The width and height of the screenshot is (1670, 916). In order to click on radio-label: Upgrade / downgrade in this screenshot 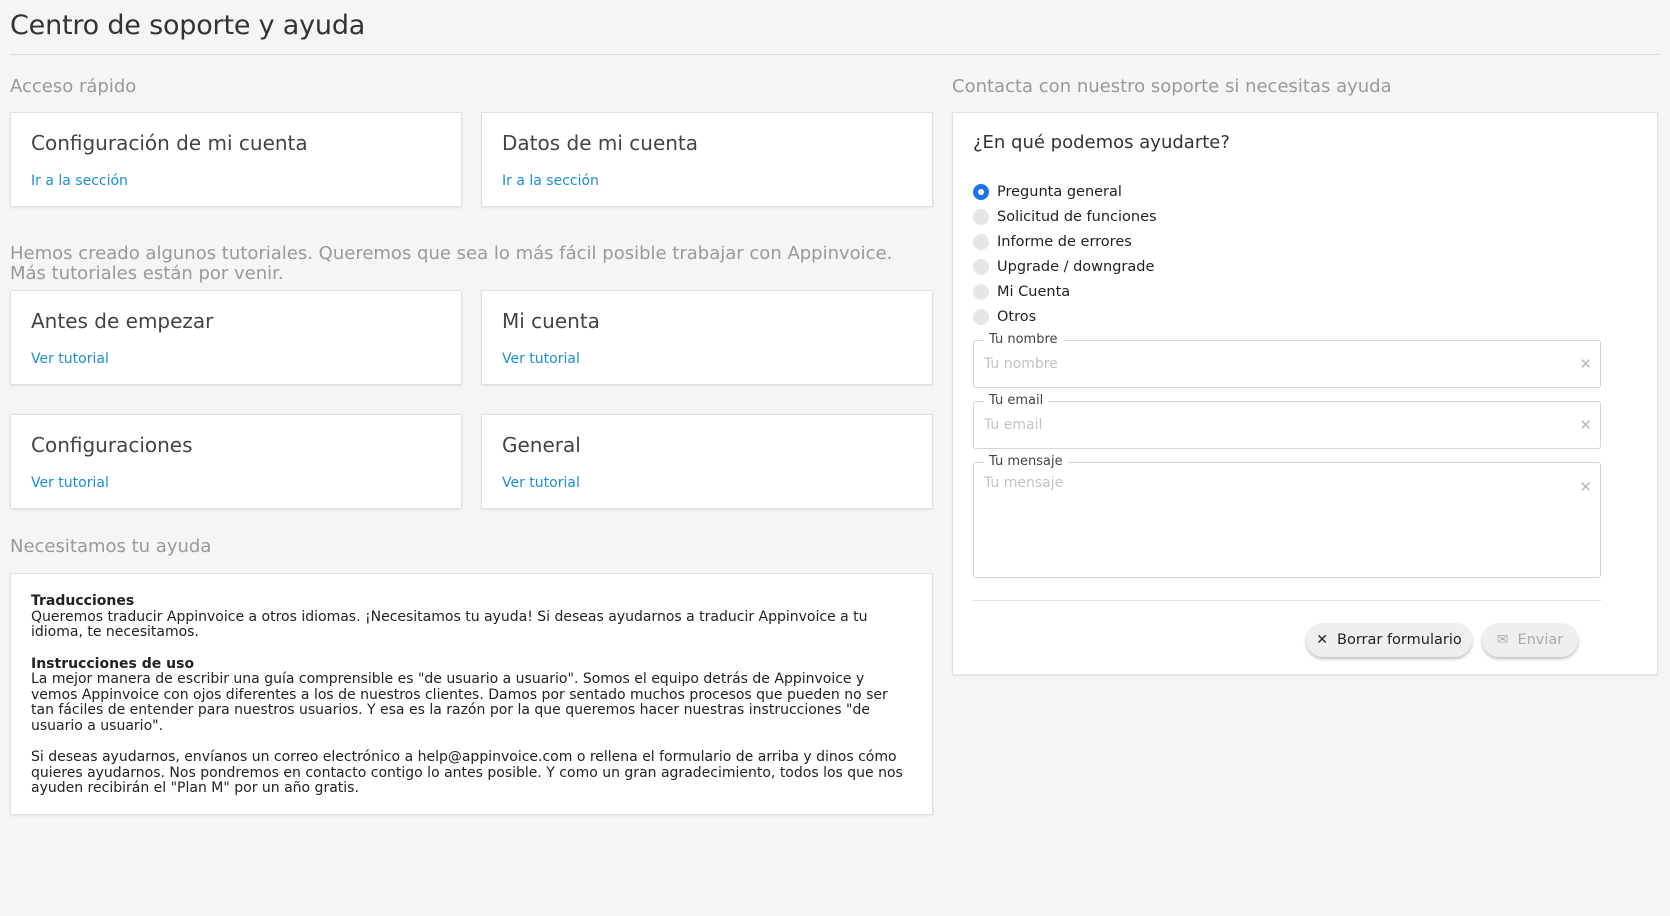, I will do `click(1076, 266)`.